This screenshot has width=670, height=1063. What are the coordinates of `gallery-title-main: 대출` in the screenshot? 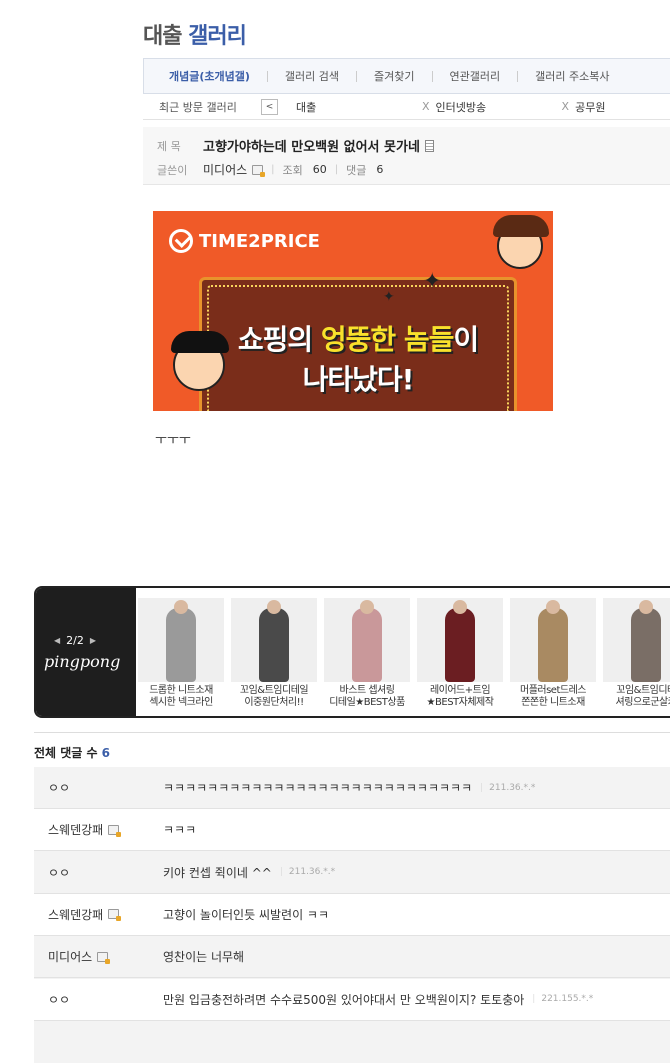 It's located at (162, 36).